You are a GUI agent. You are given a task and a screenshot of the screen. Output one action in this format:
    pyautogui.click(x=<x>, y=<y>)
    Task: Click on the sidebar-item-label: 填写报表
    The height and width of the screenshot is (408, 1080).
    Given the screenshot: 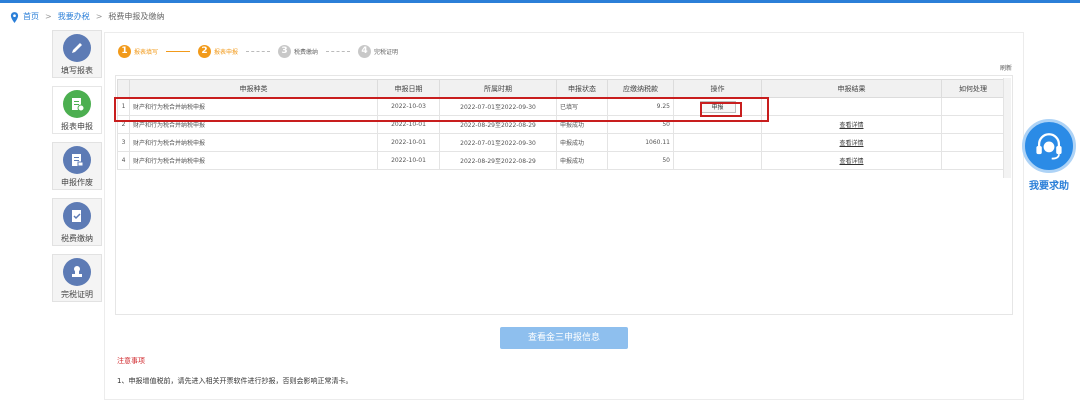 What is the action you would take?
    pyautogui.click(x=77, y=70)
    